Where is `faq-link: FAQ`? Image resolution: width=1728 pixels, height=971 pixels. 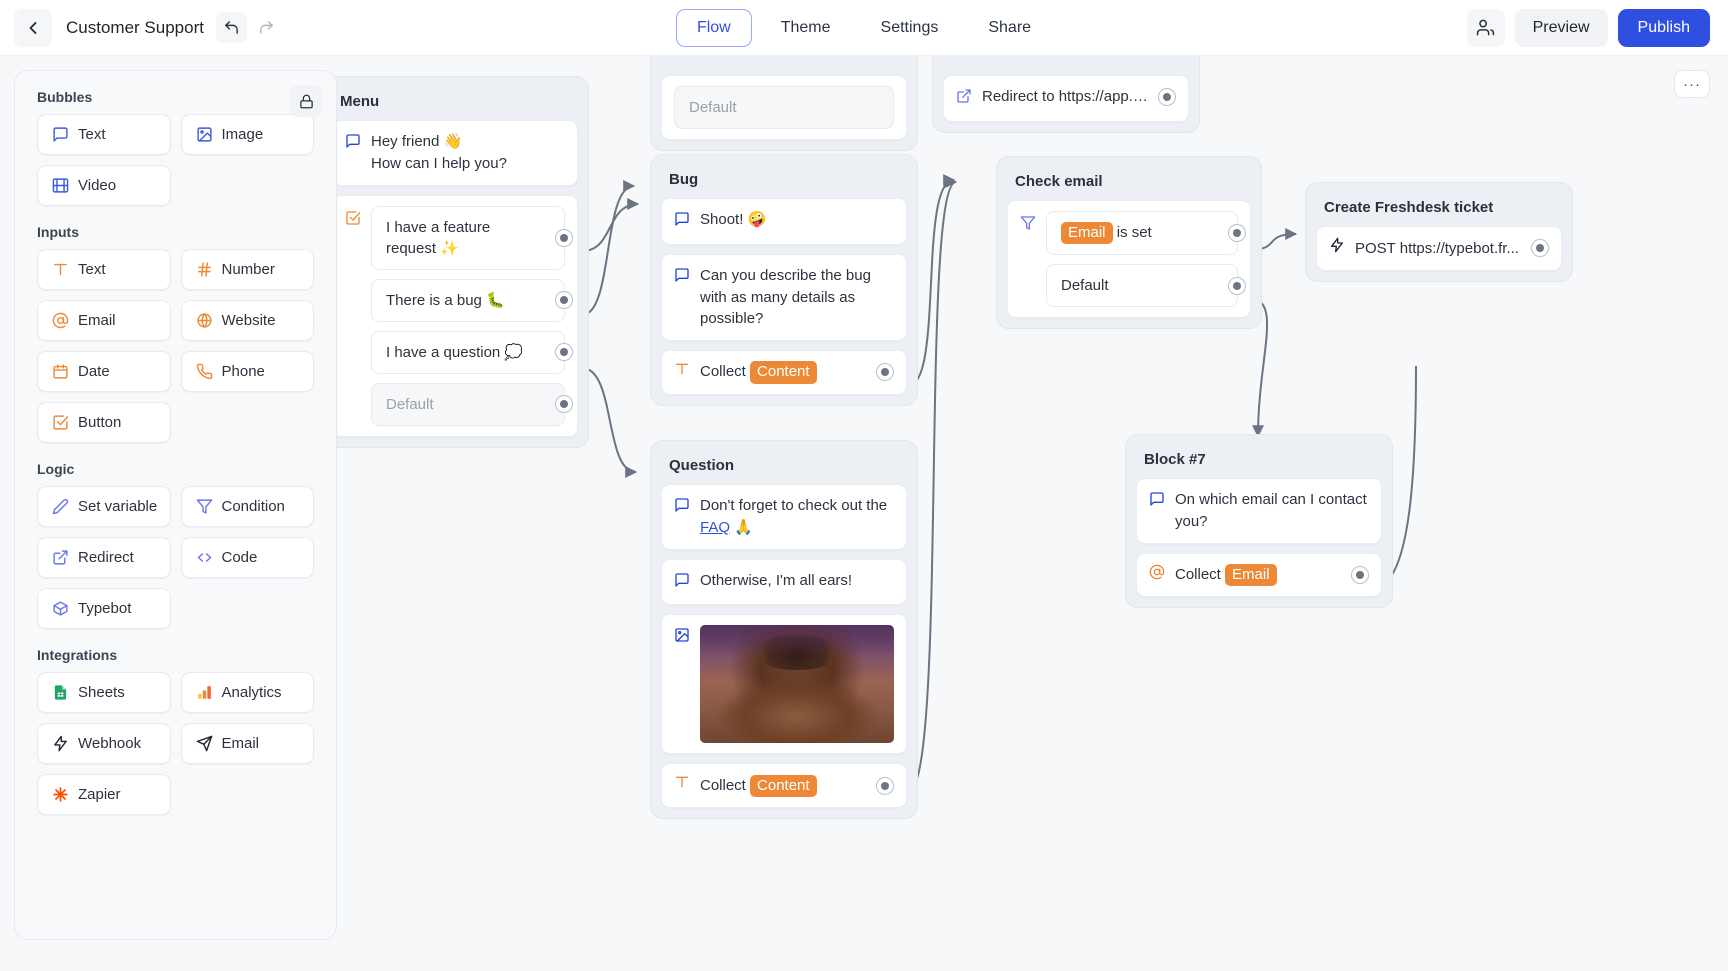
faq-link: FAQ is located at coordinates (715, 527).